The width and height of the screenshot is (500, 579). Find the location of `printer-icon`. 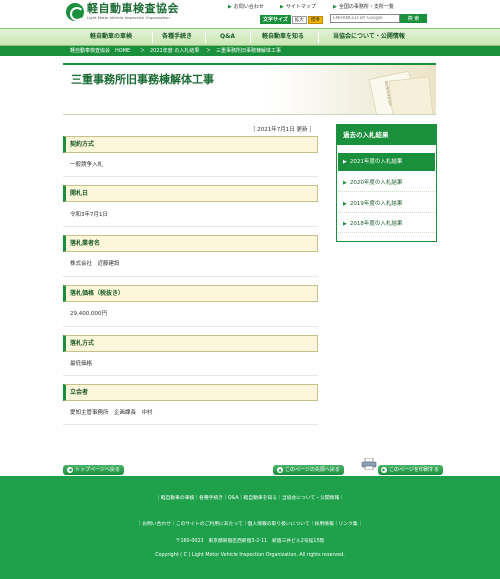

printer-icon is located at coordinates (369, 464).